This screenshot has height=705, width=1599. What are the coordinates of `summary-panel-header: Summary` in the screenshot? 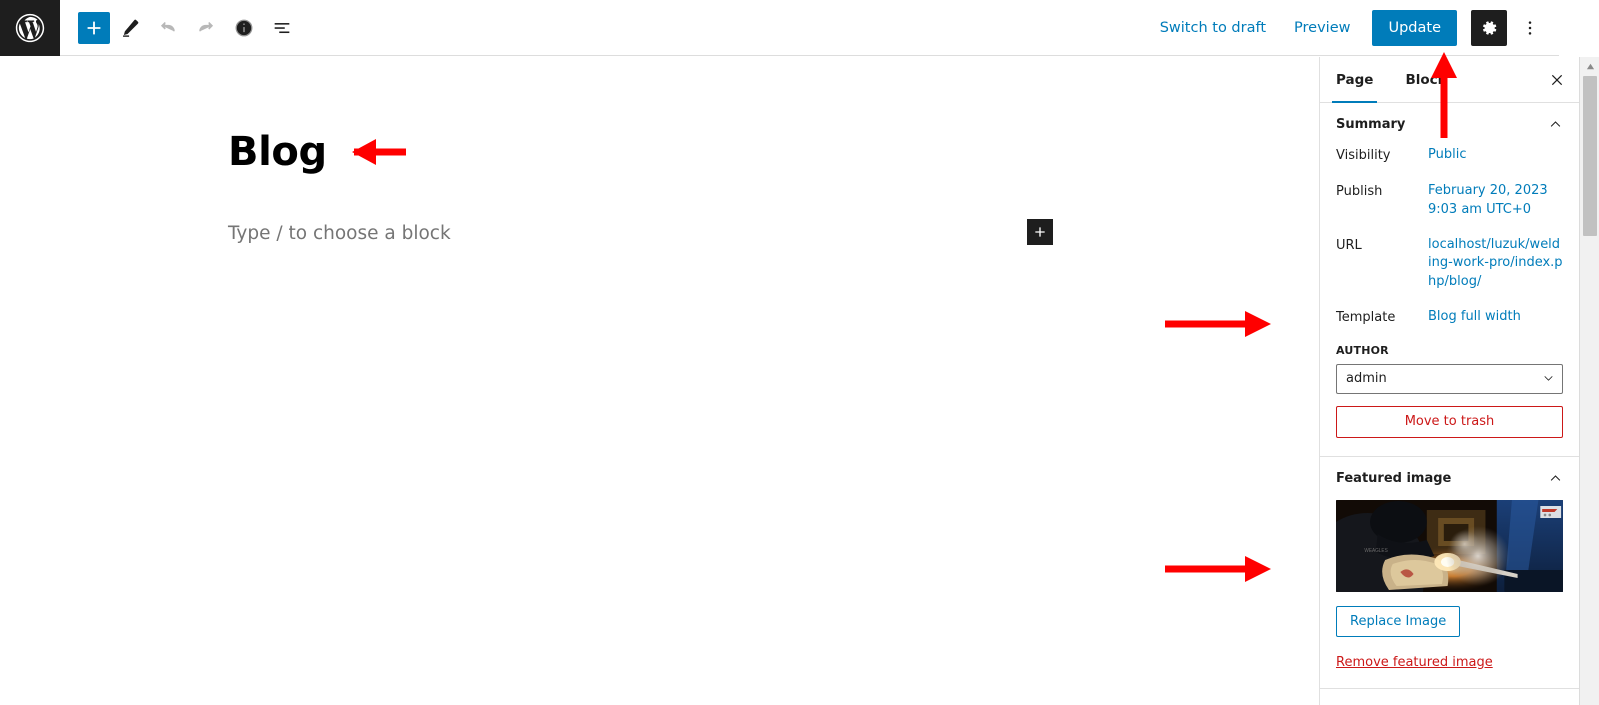 It's located at (1449, 124).